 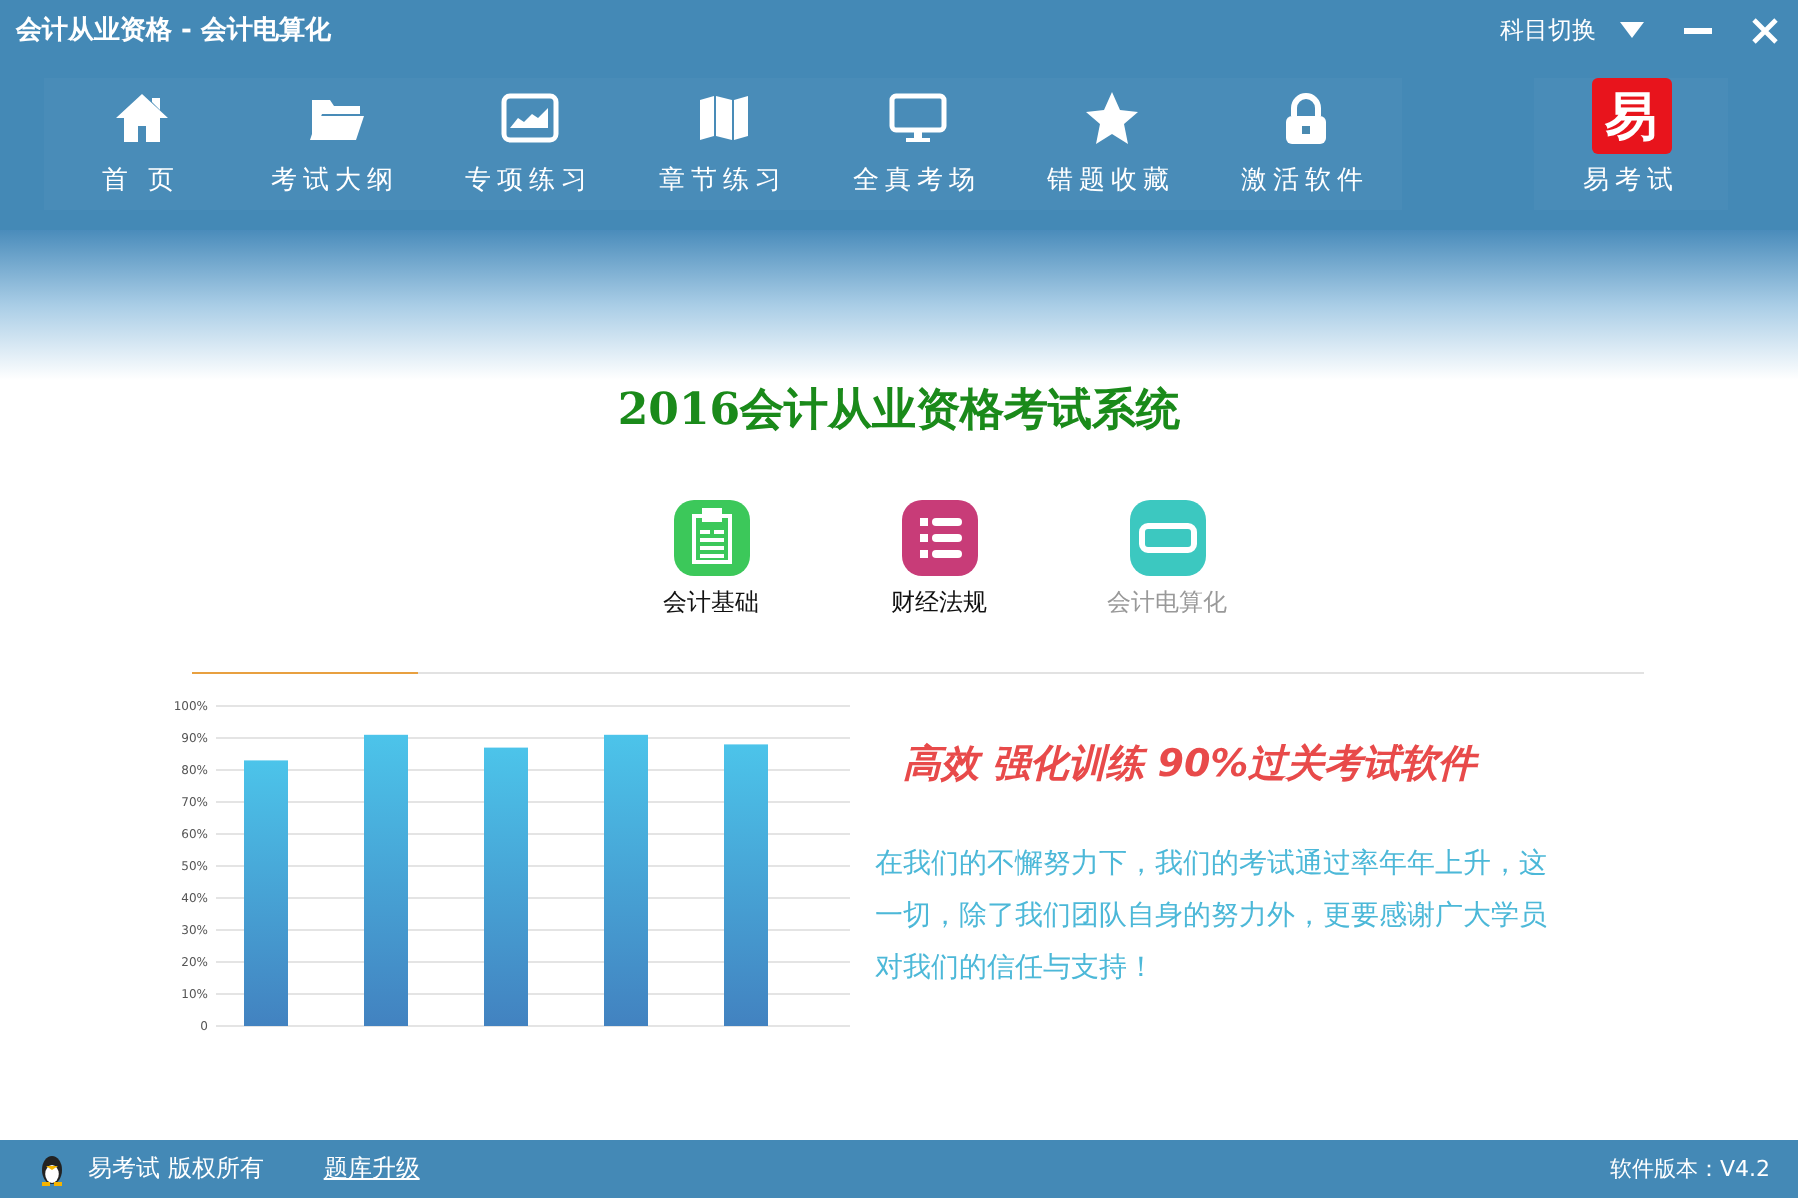 I want to click on window-title: 会计从业资格 - 会计电算化, so click(x=173, y=31).